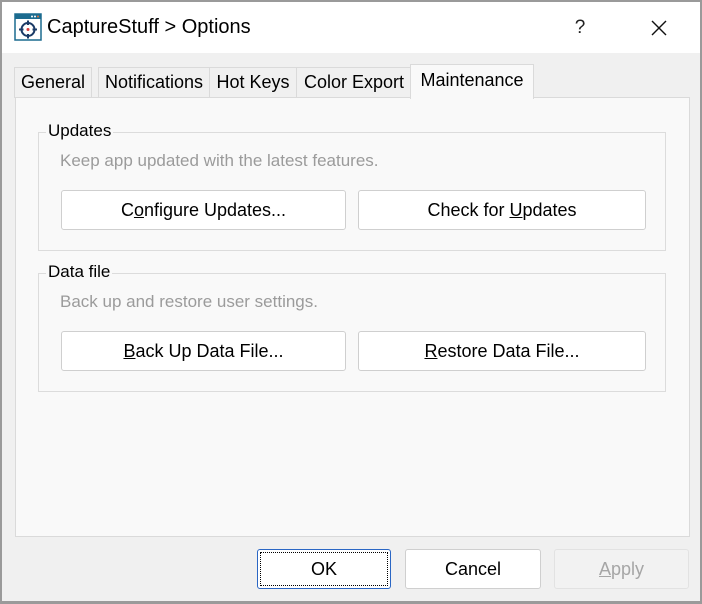 This screenshot has height=604, width=702. I want to click on tab-notifications: Notifications, so click(154, 82).